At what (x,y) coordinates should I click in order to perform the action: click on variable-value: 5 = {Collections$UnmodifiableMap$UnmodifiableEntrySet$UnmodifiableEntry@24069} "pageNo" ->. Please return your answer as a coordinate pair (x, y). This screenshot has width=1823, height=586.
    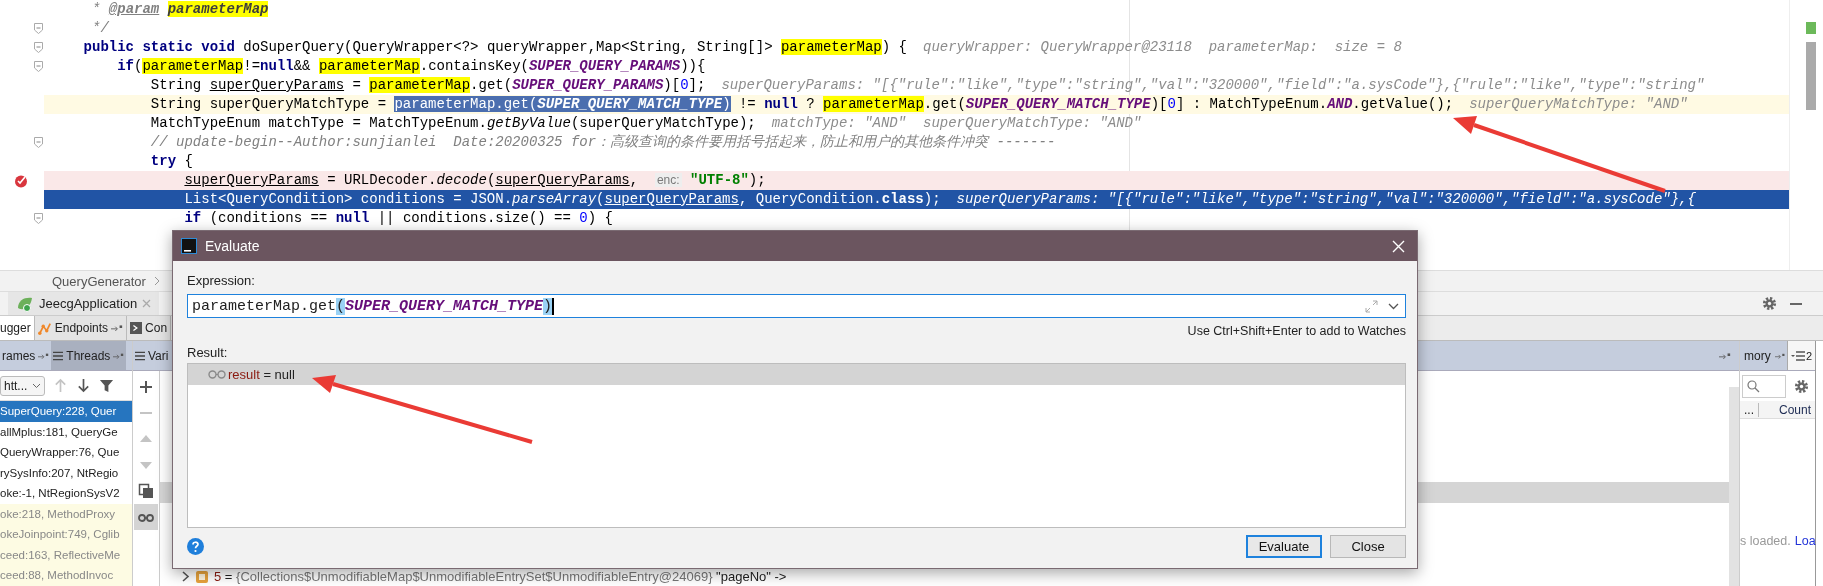
    Looking at the image, I should click on (500, 576).